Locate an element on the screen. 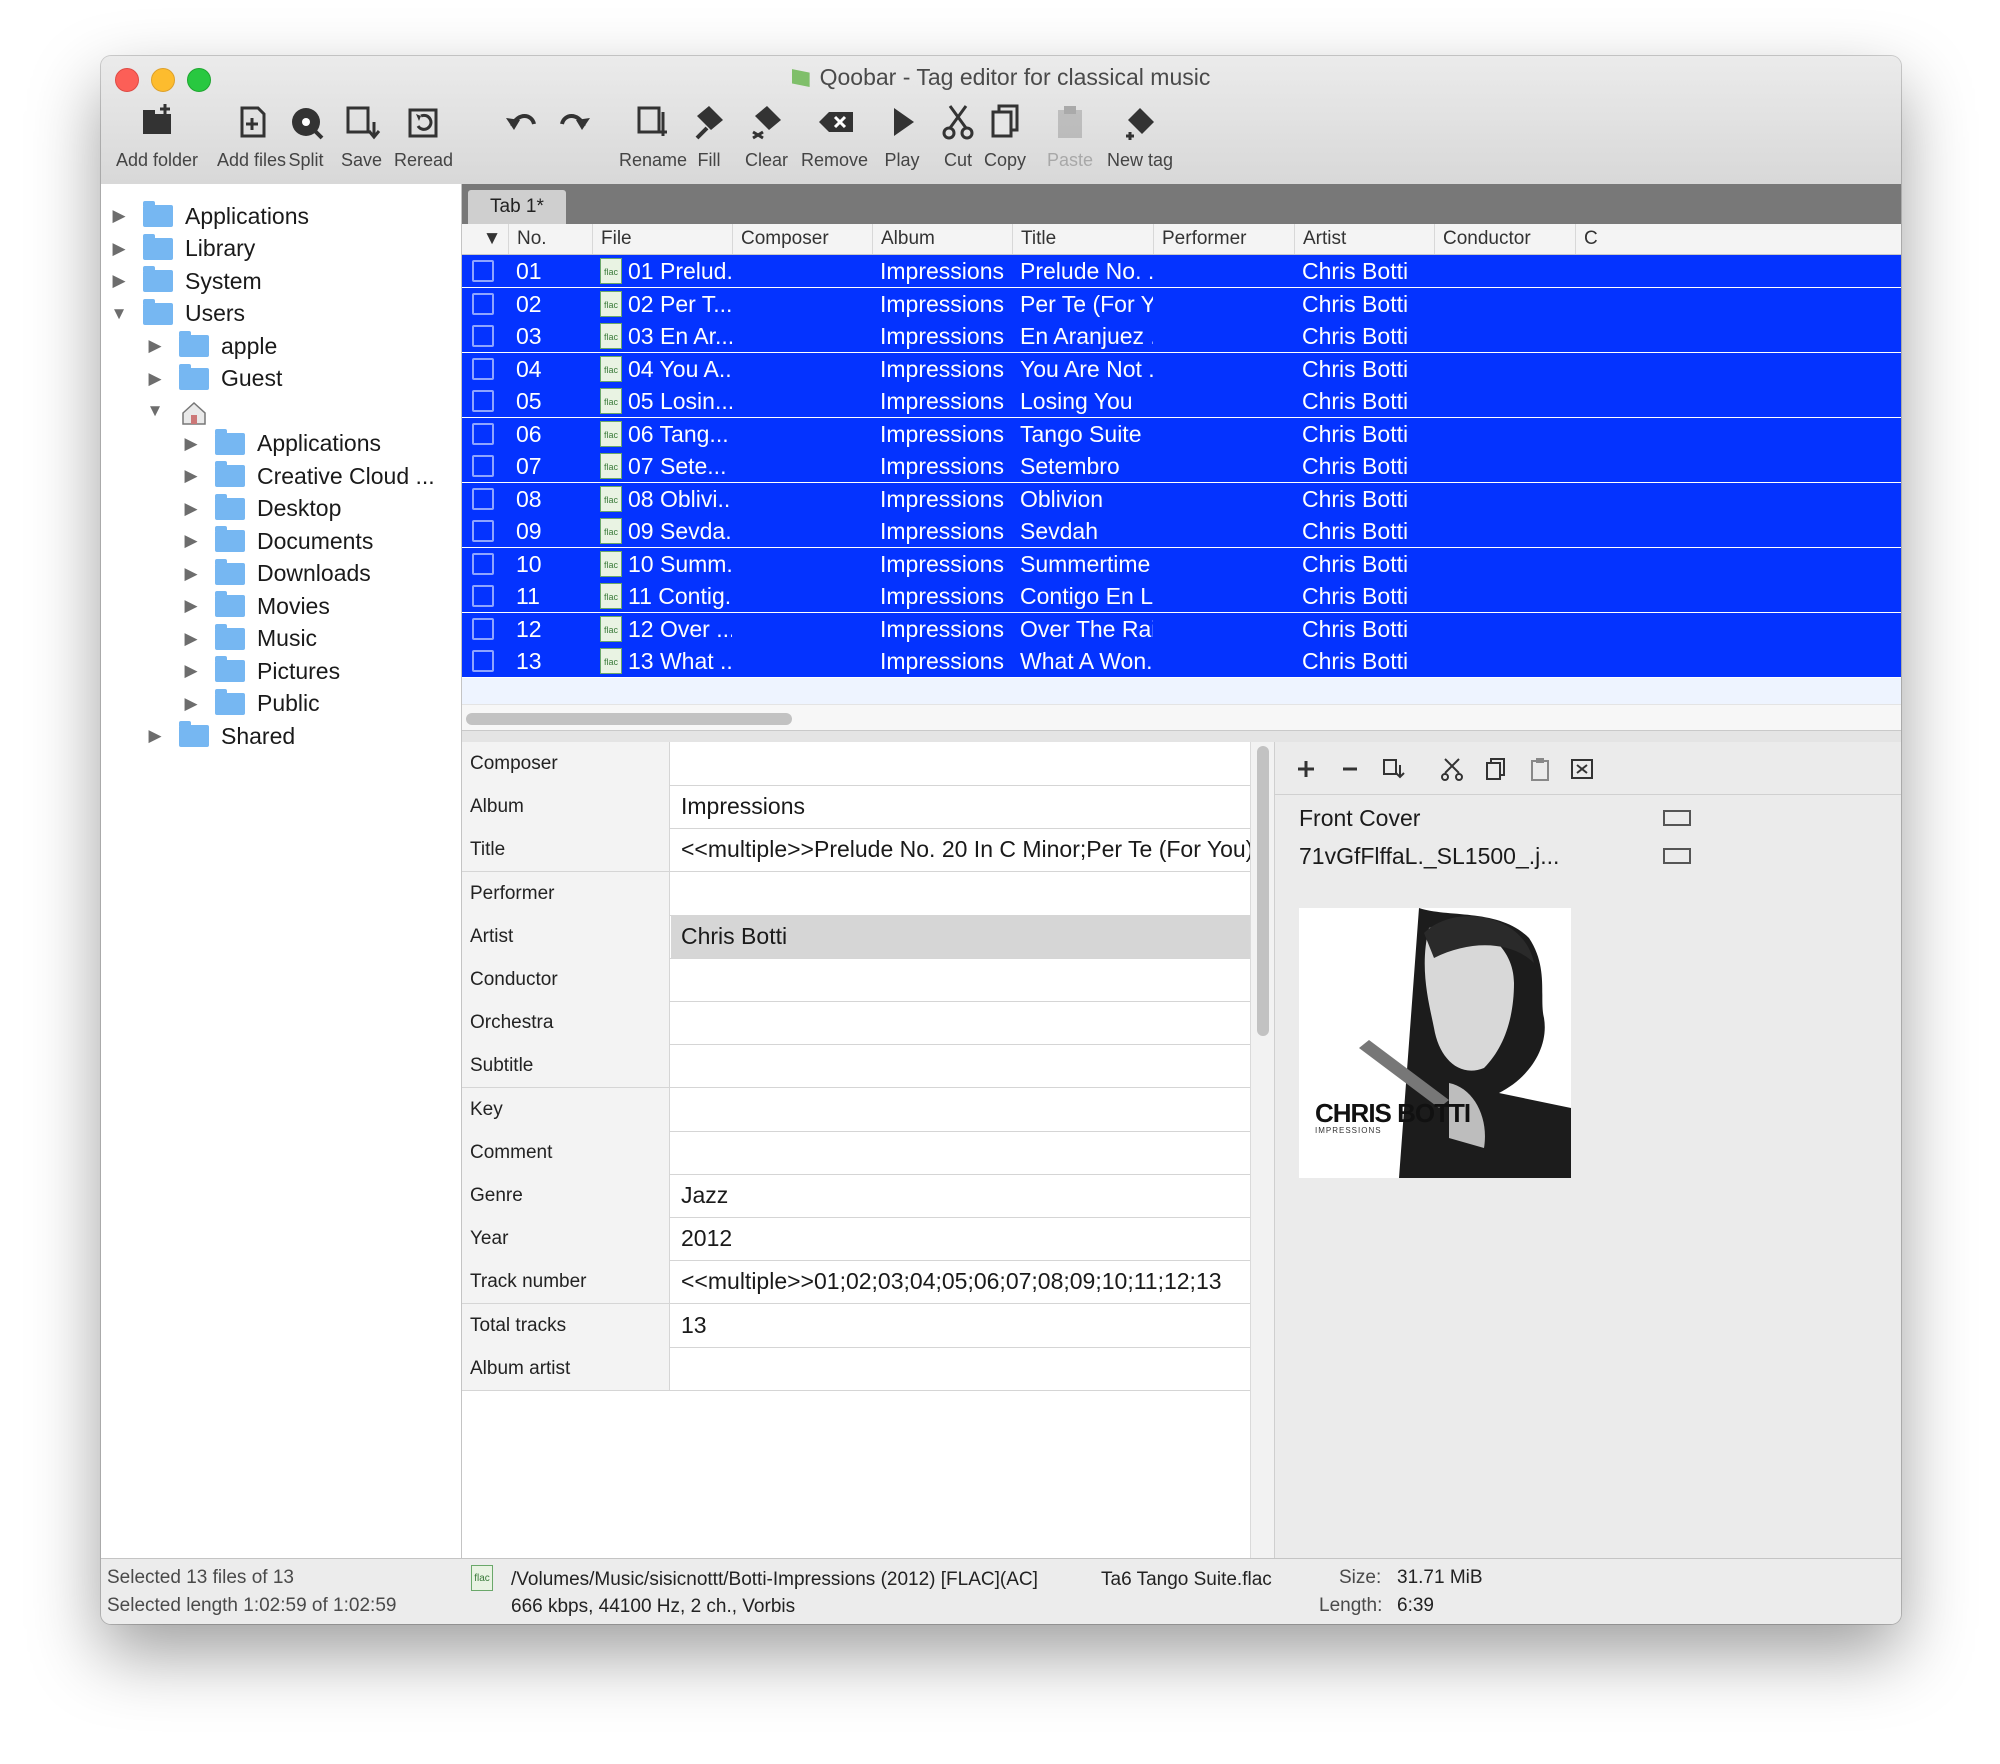  tree-item: ▶ Movies is located at coordinates (255, 606).